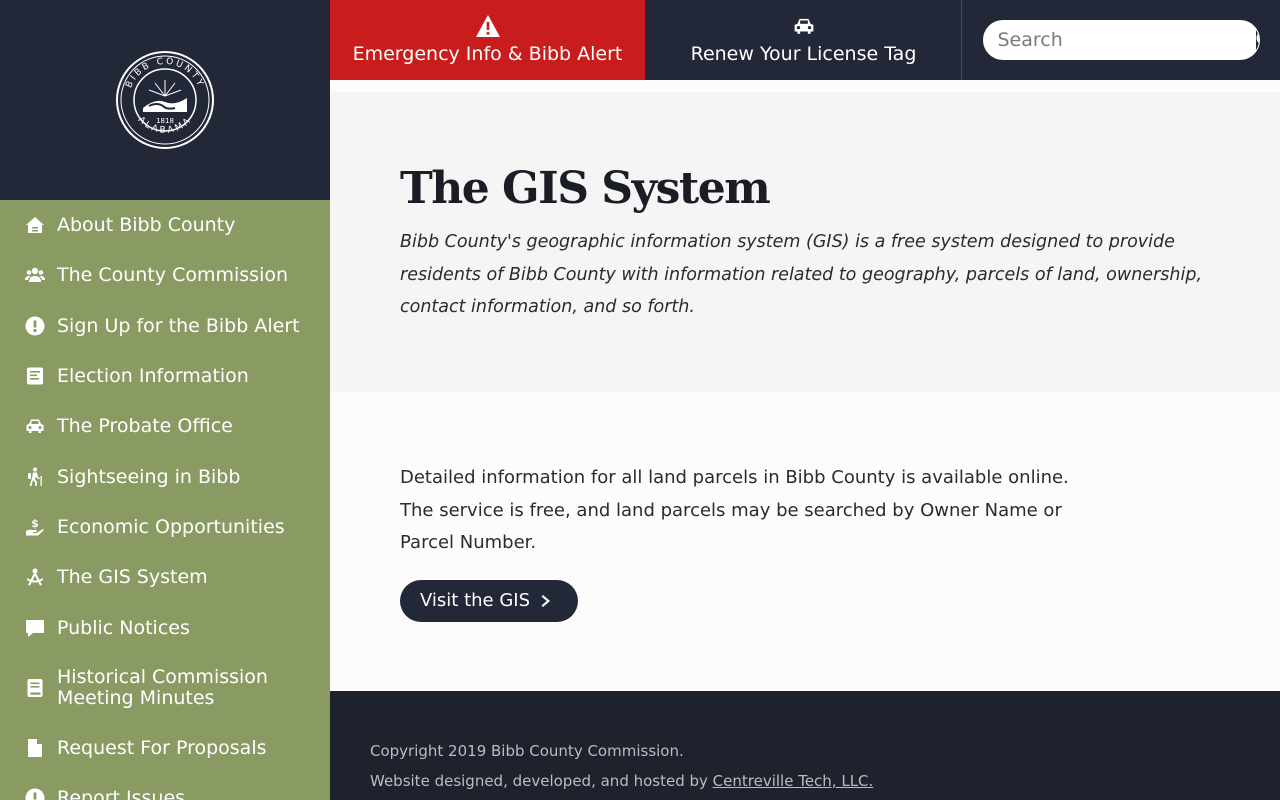 Image resolution: width=1280 pixels, height=800 pixels. I want to click on sidebar-item-rfp: Request For Proposals, so click(165, 748).